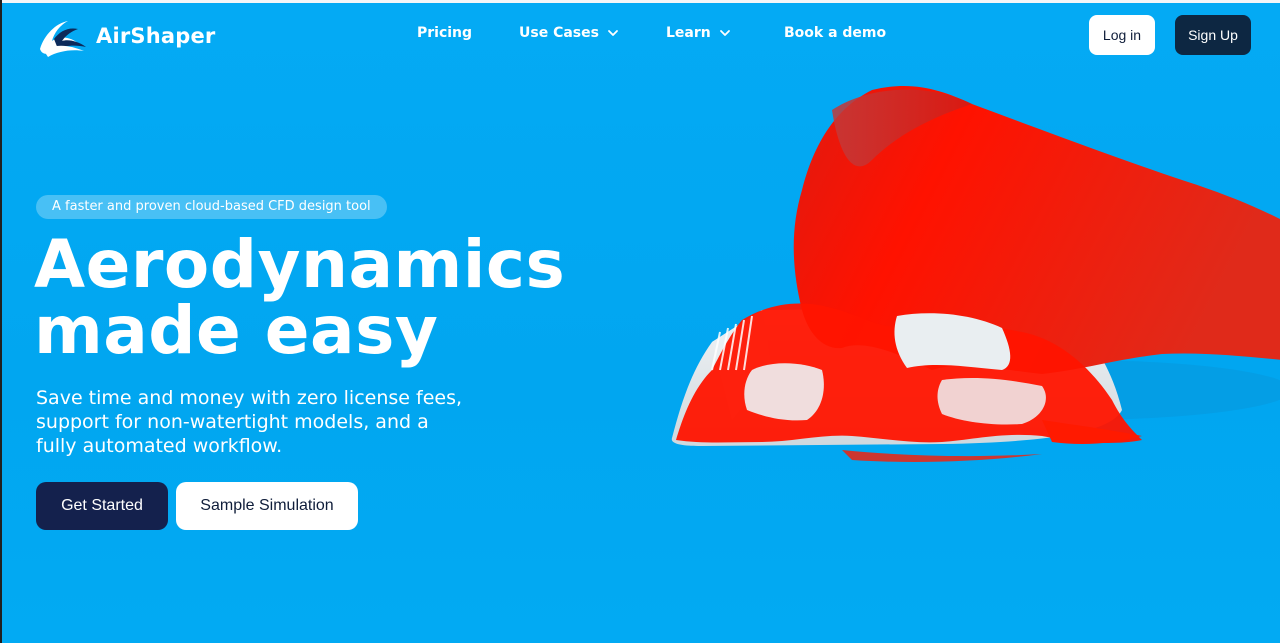 The width and height of the screenshot is (1280, 643). I want to click on hero-subtitle-line: fully automated workflow., so click(159, 446).